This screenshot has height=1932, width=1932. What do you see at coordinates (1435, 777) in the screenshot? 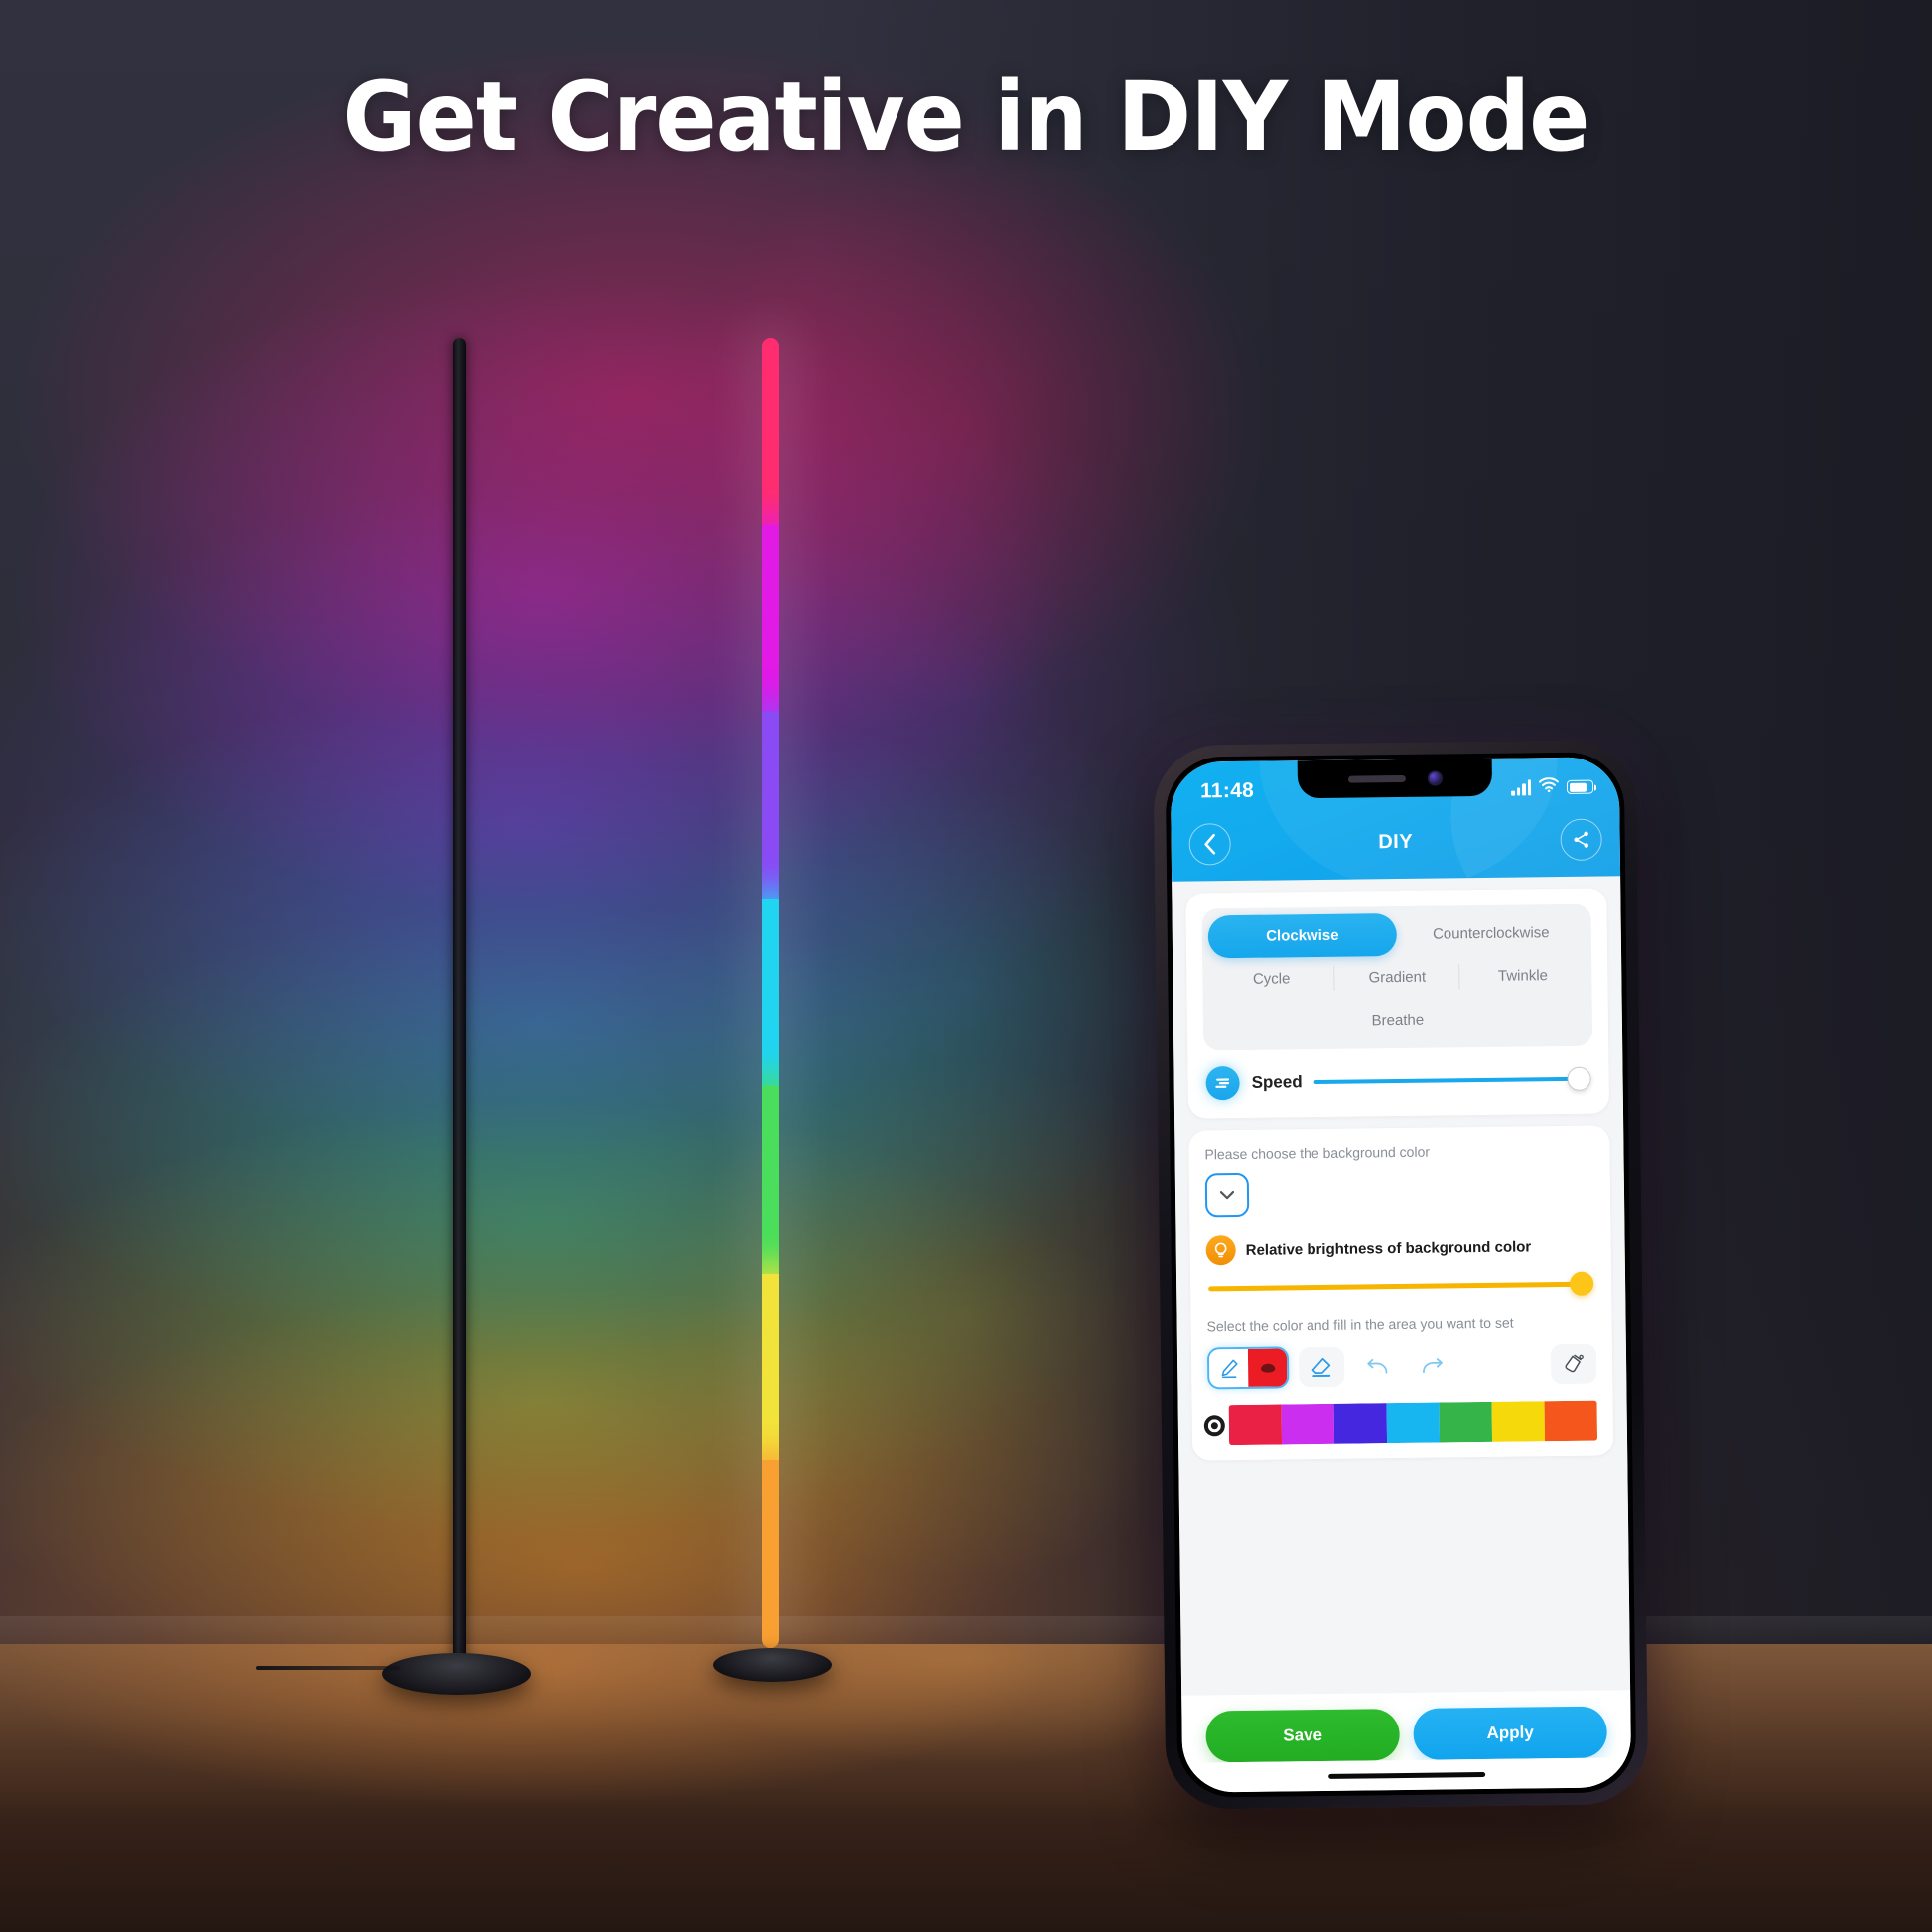
I see `front-camera-icon` at bounding box center [1435, 777].